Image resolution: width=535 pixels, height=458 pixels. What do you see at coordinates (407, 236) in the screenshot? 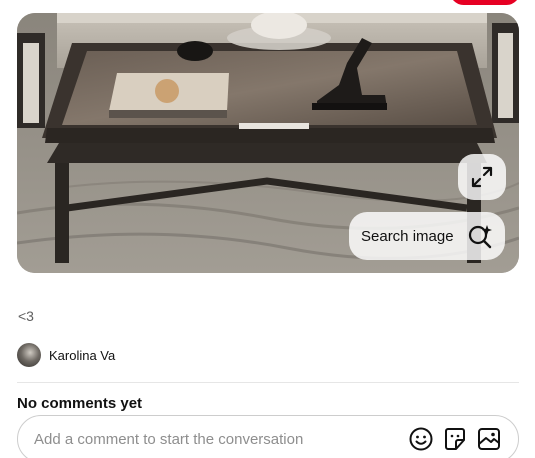
I see `search-image-label: Search image` at bounding box center [407, 236].